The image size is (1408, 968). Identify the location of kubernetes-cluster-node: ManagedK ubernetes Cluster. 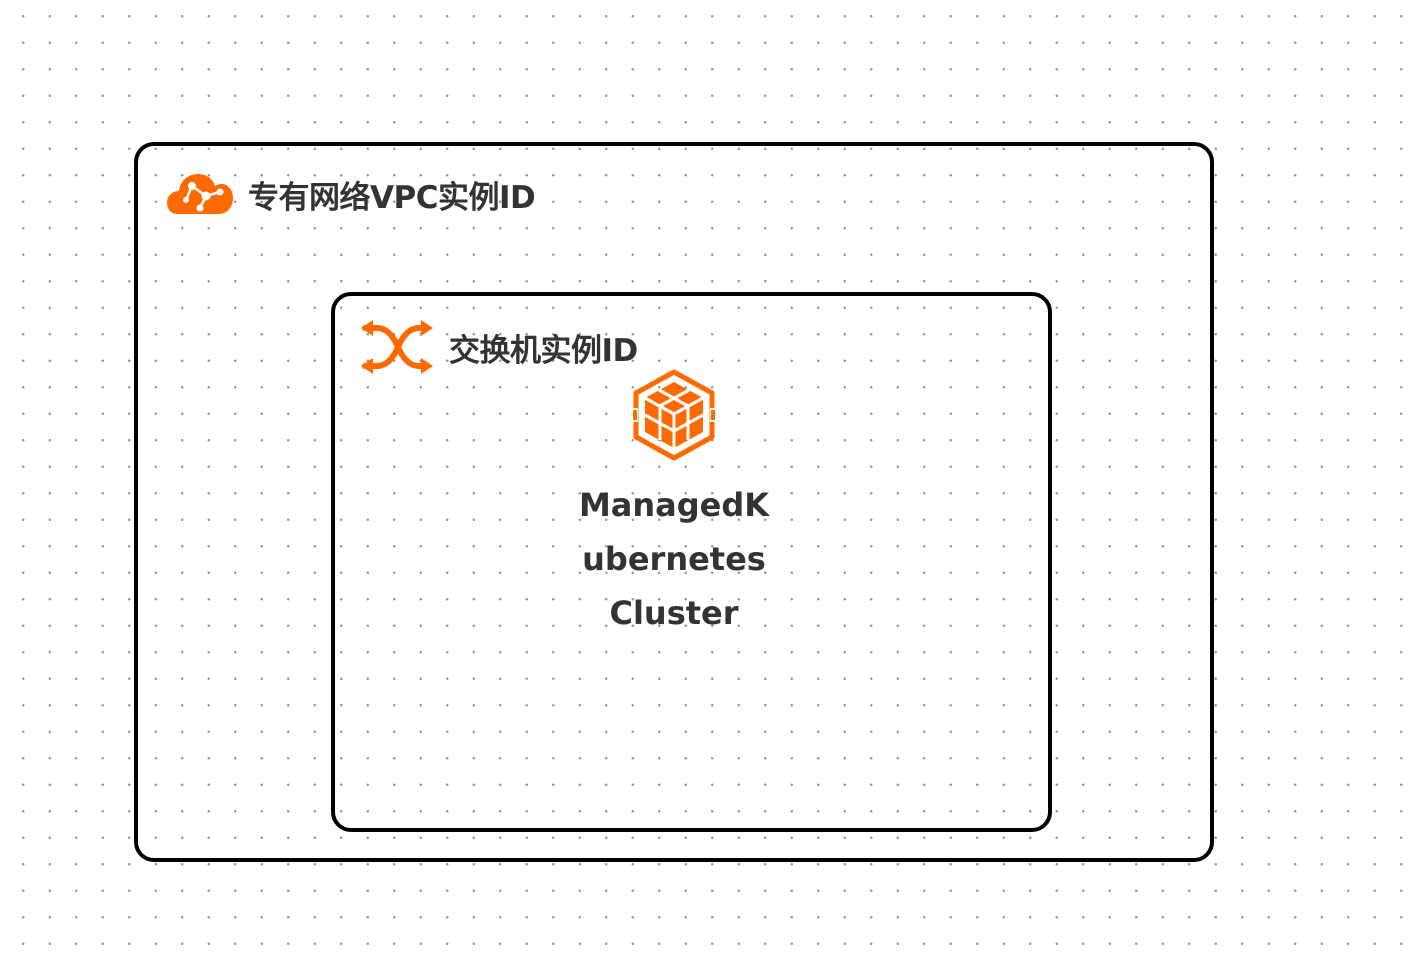
(674, 504).